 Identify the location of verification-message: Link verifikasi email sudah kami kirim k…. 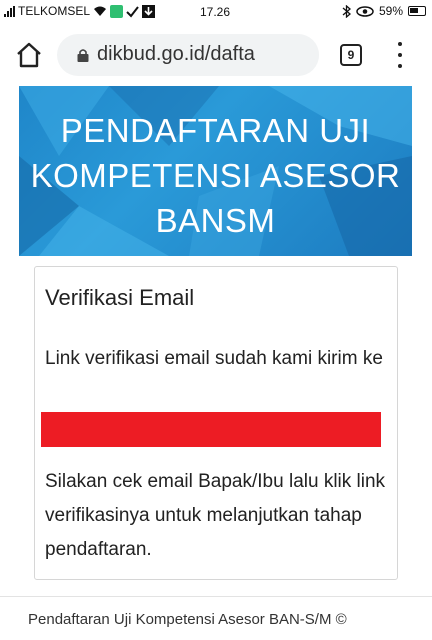
(214, 358).